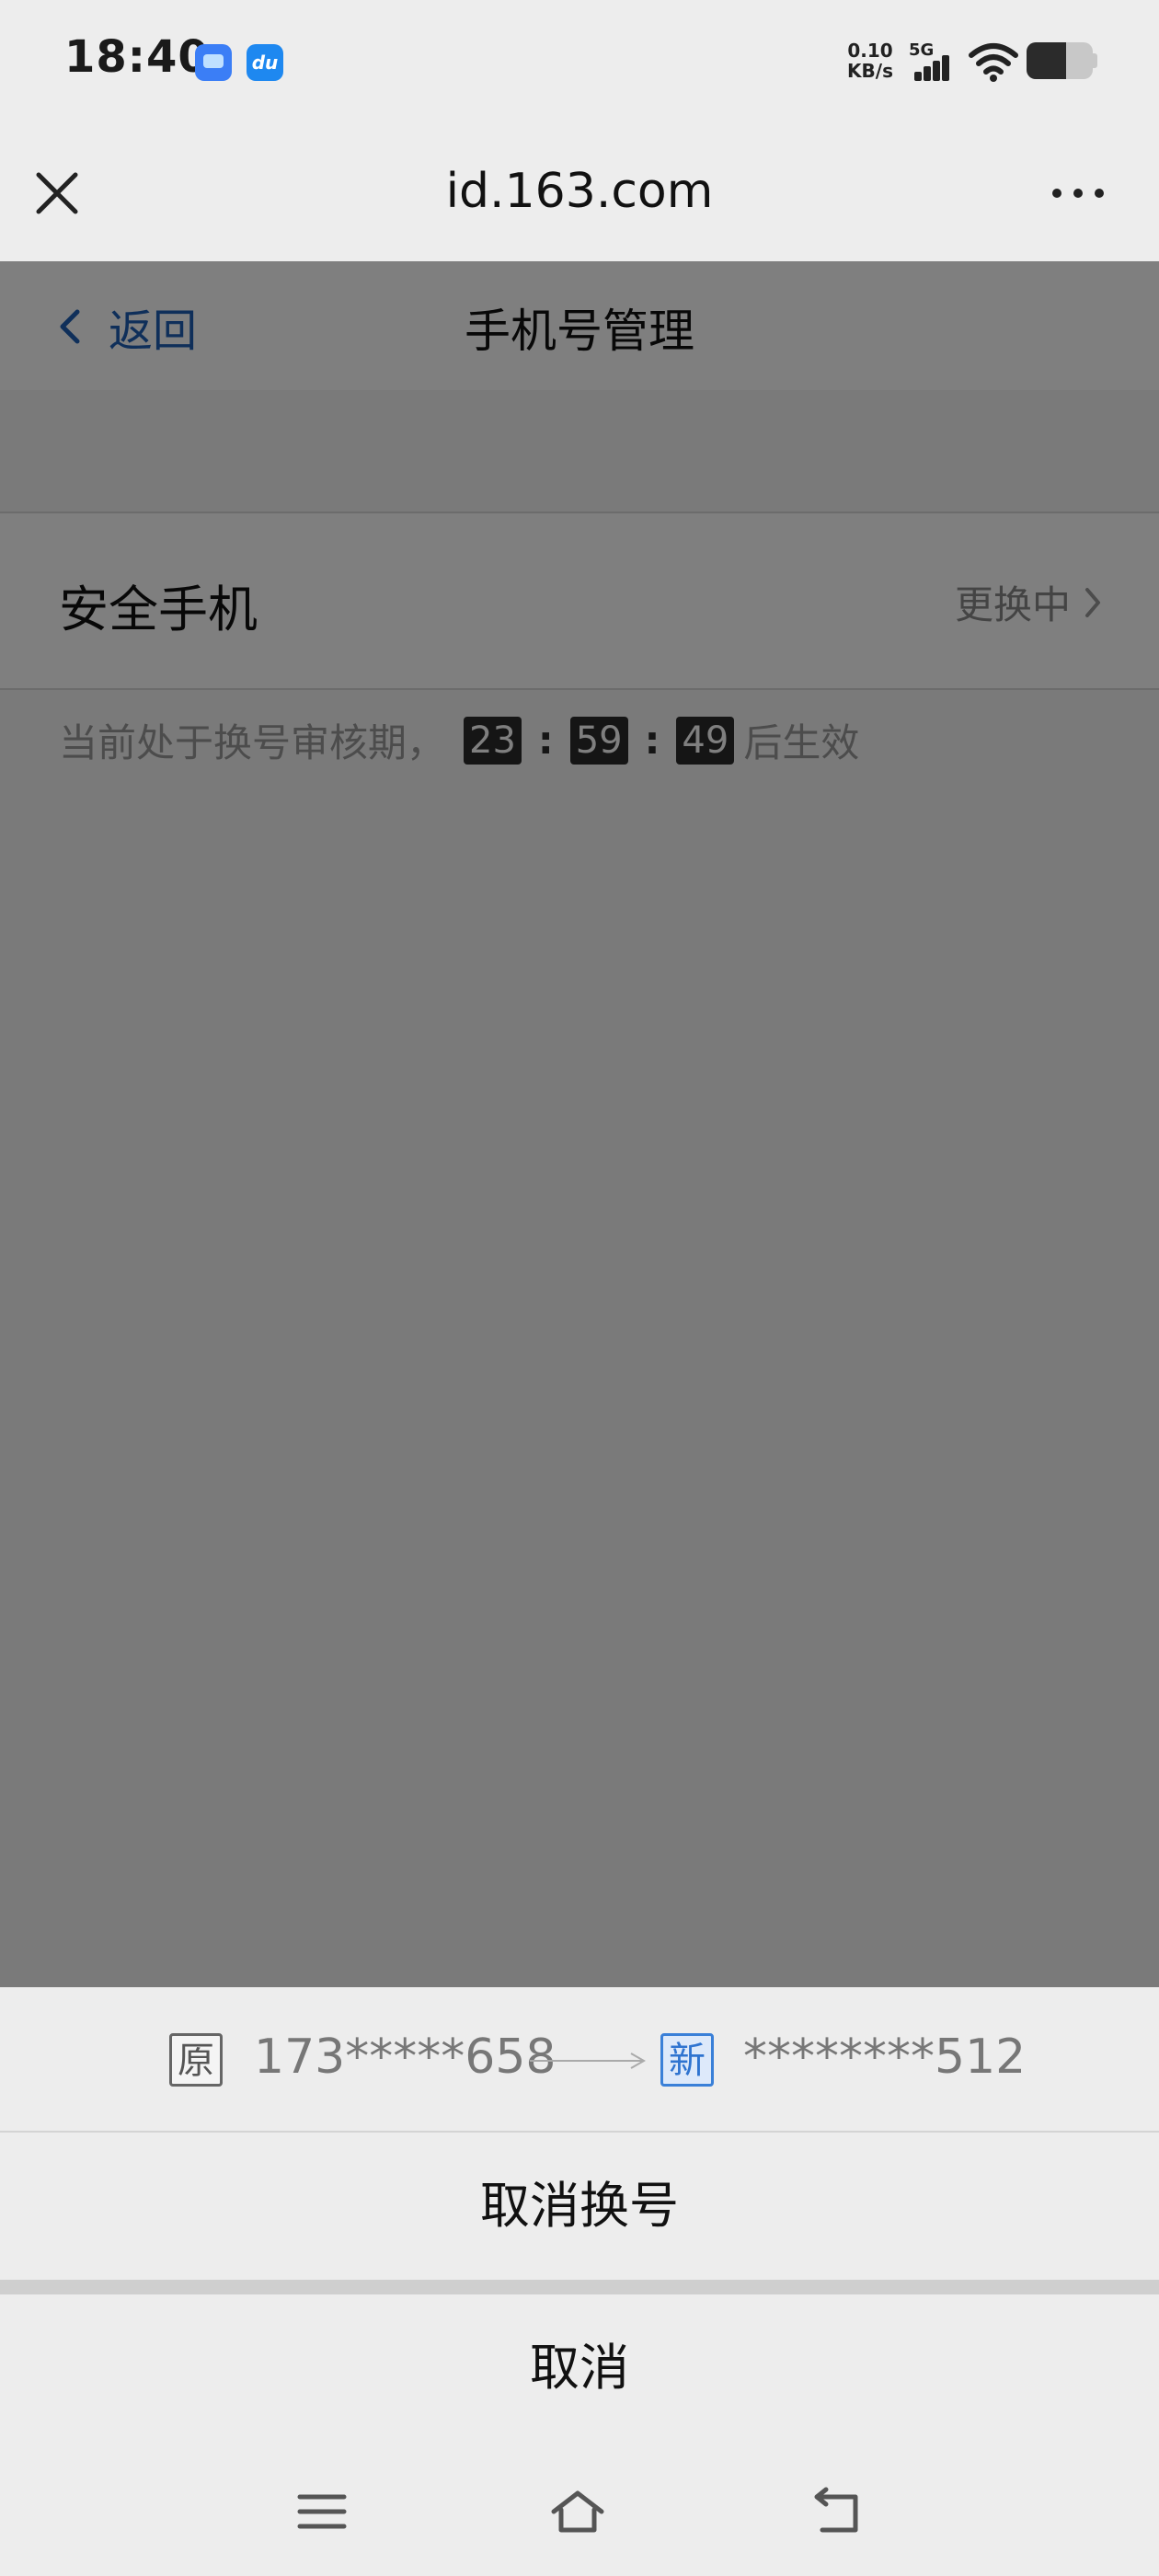  Describe the element at coordinates (588, 2061) in the screenshot. I see `arrow-right-icon` at that location.